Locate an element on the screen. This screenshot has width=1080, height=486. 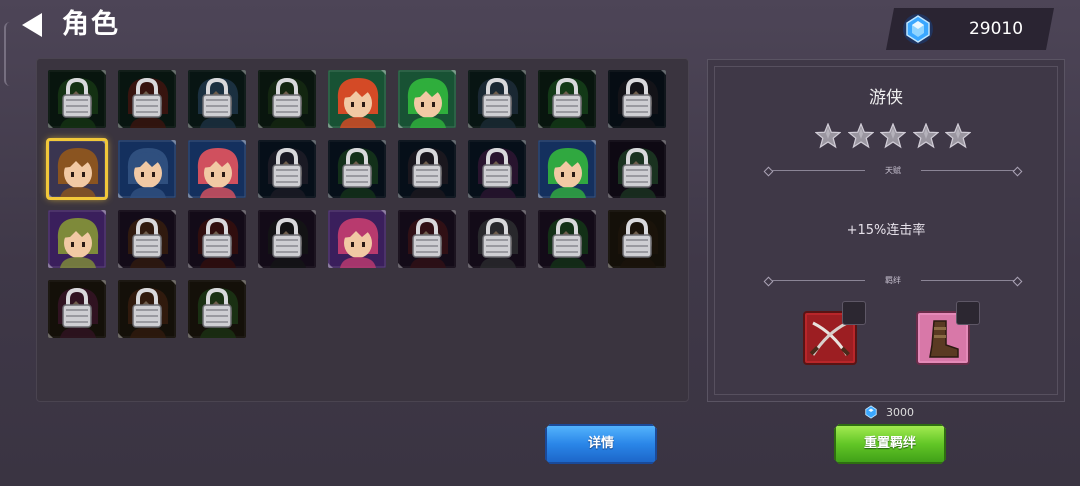
reset-cost-value: 3000 is located at coordinates (900, 412).